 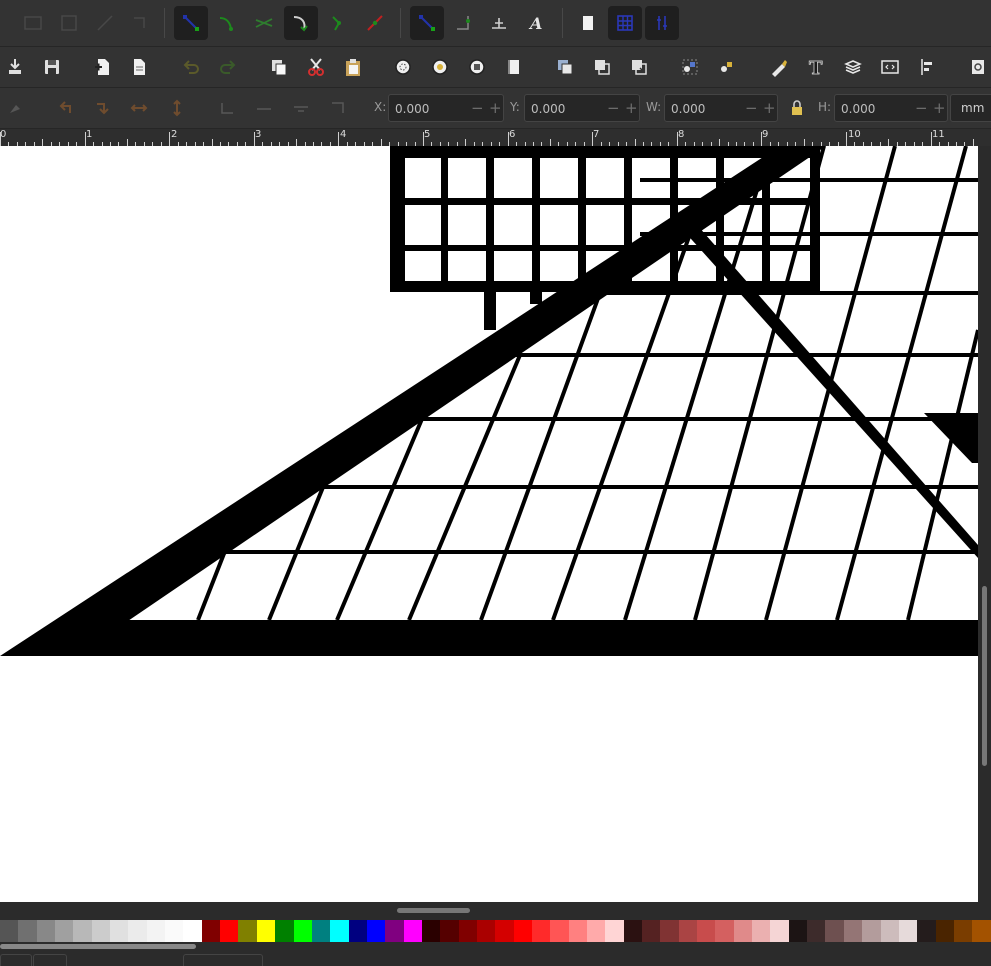 I want to click on new-document-icon, so click(x=103, y=67).